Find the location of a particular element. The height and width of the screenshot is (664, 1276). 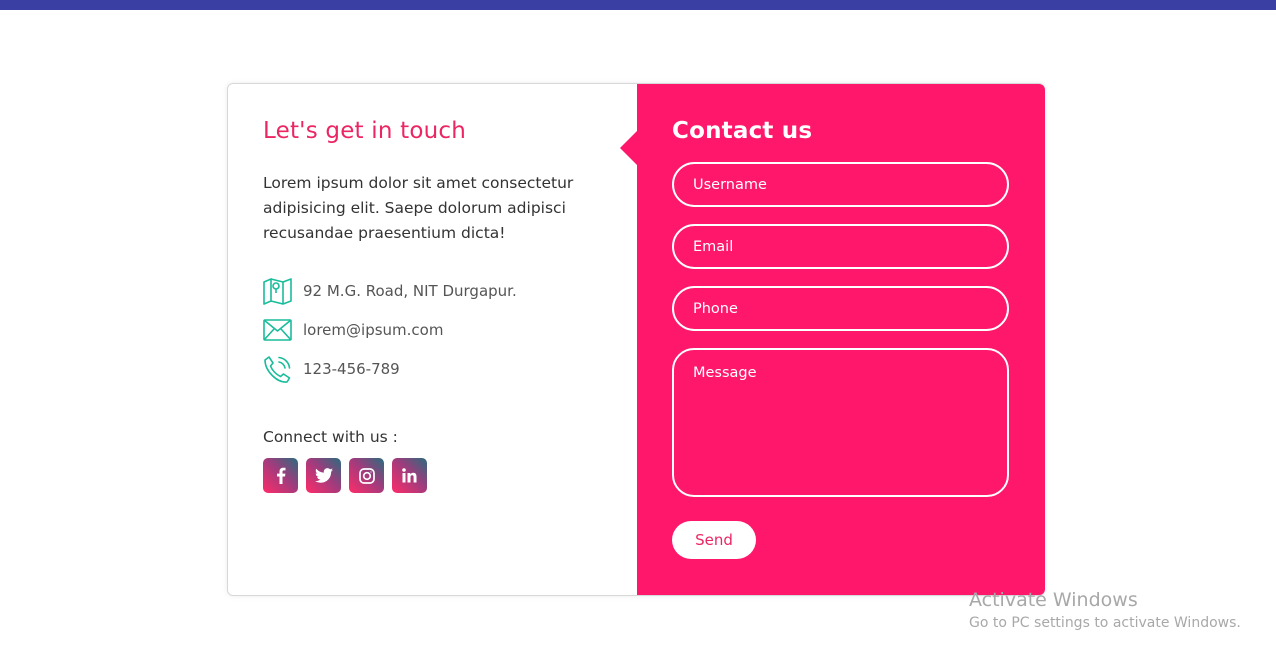

panel-arrow is located at coordinates (628, 148).